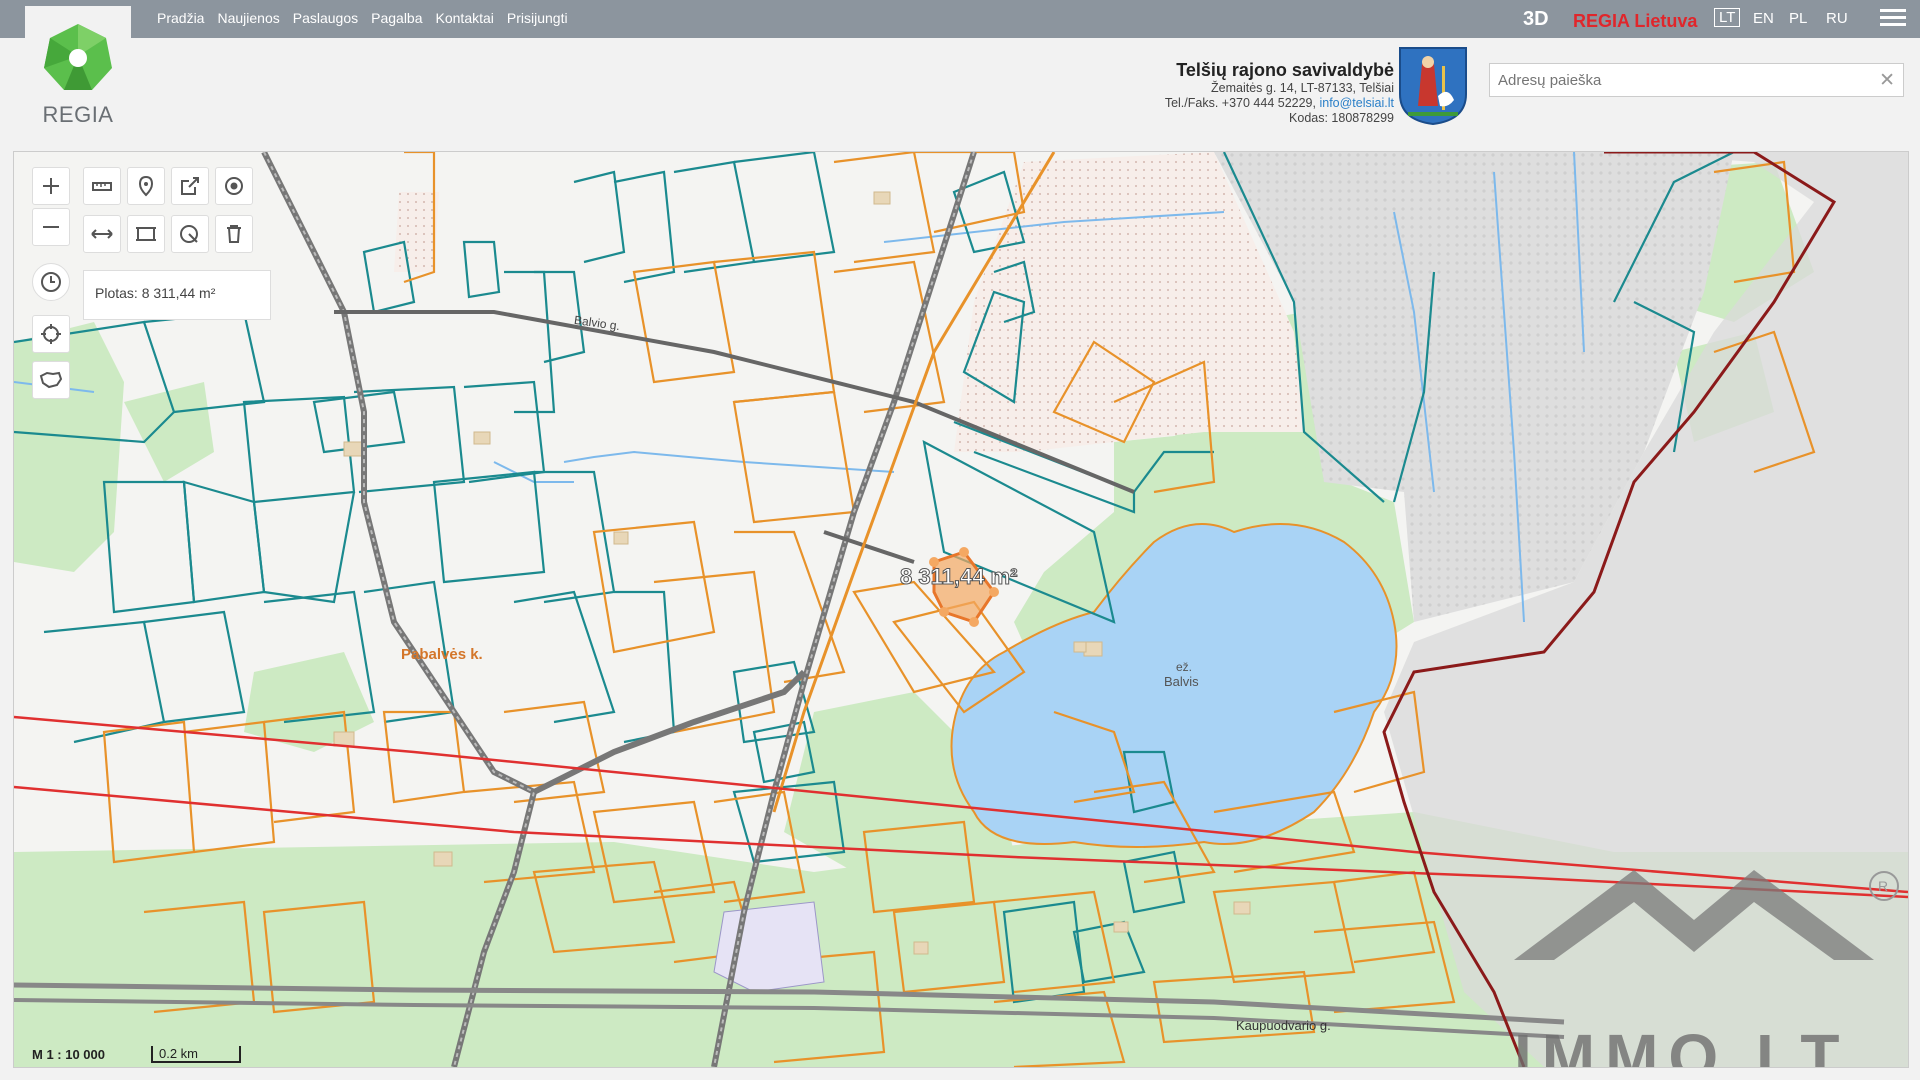  I want to click on area-icon, so click(146, 234).